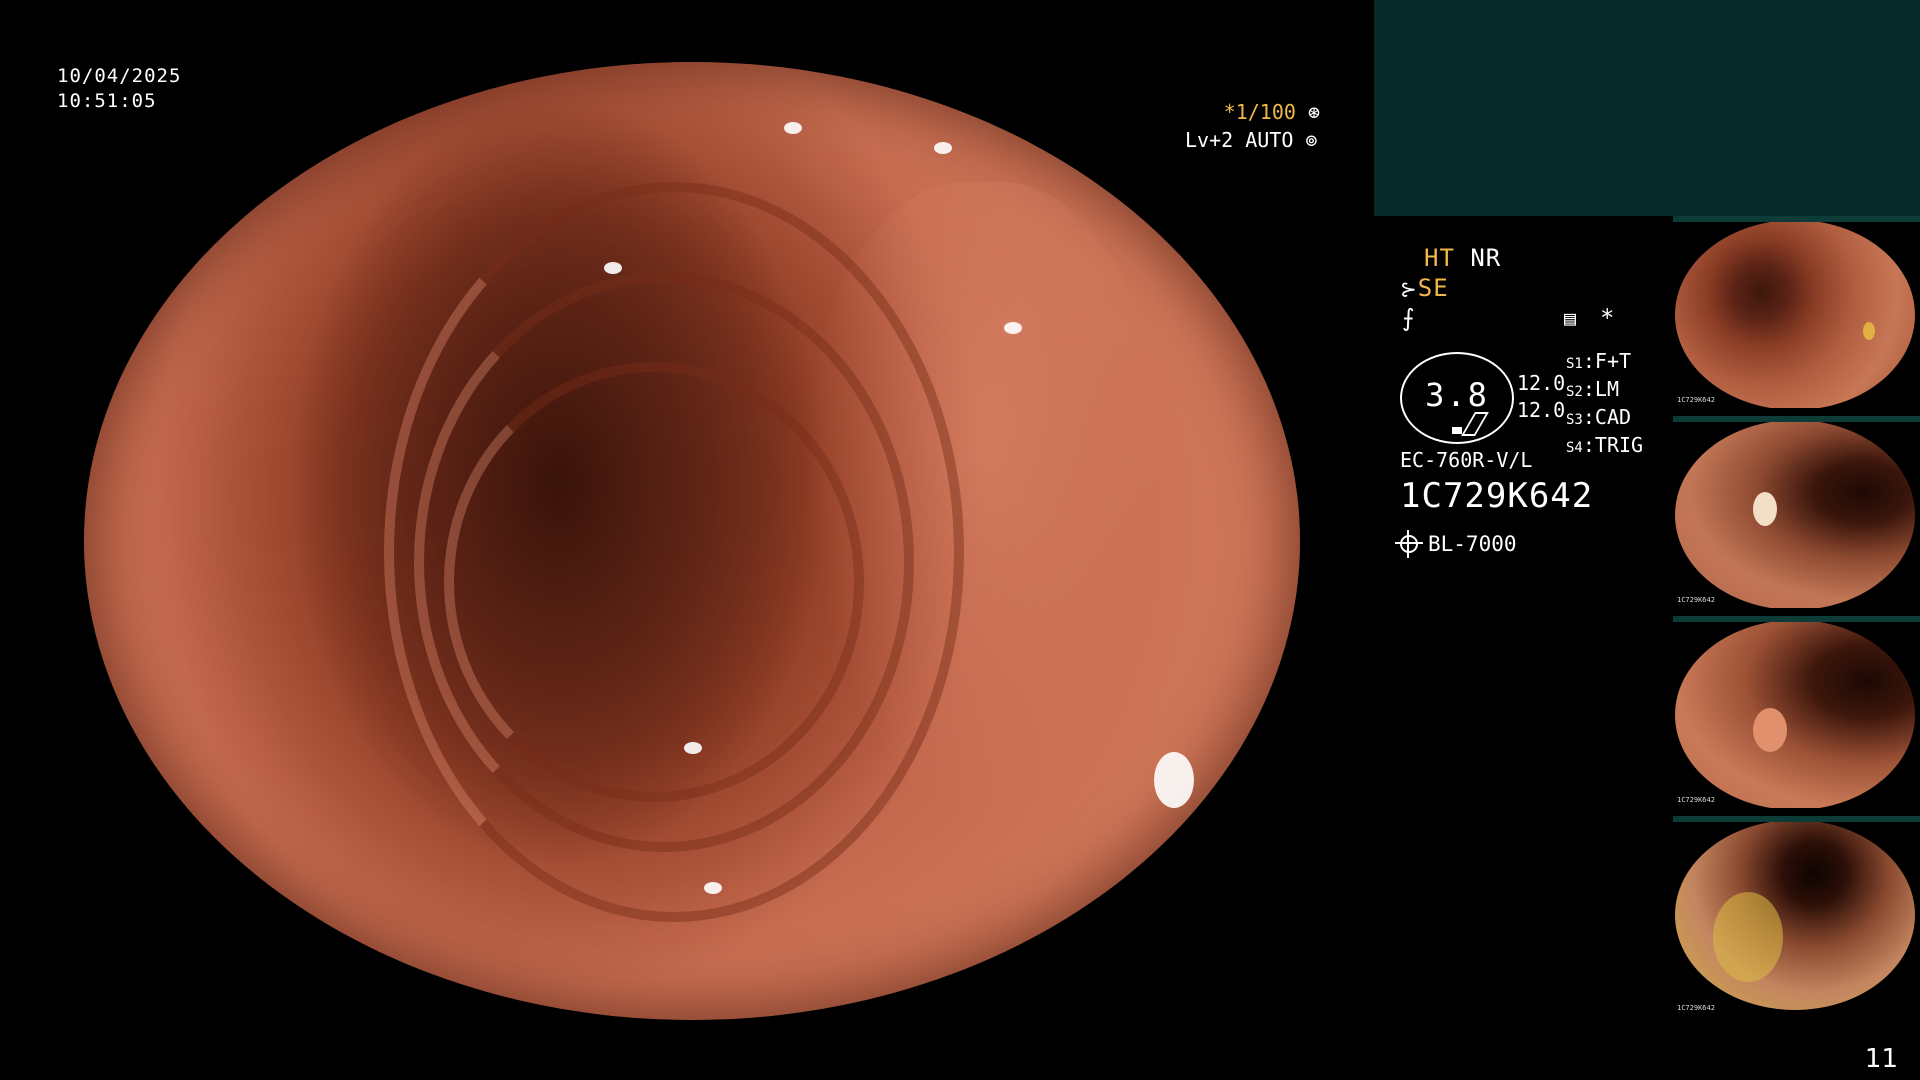 This screenshot has width=1920, height=1080. I want to click on thumbnail-1: 1C729K642, so click(1796, 312).